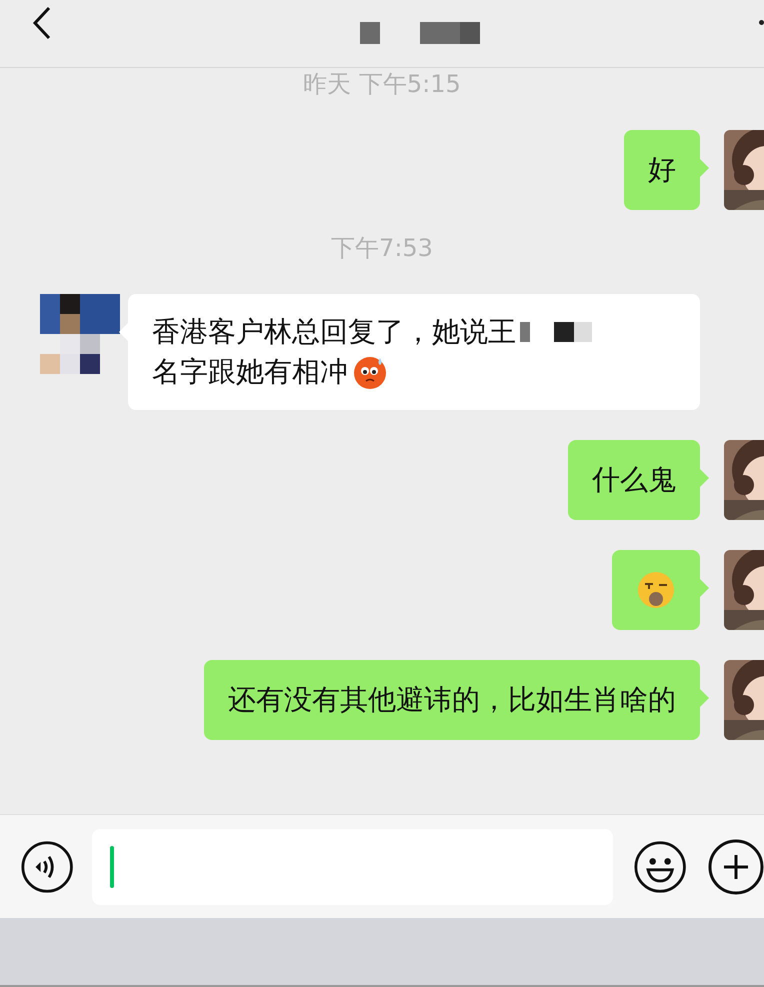 The width and height of the screenshot is (764, 987). I want to click on message-text: 还有没有其他避讳的，比如生肖啥的, so click(452, 700).